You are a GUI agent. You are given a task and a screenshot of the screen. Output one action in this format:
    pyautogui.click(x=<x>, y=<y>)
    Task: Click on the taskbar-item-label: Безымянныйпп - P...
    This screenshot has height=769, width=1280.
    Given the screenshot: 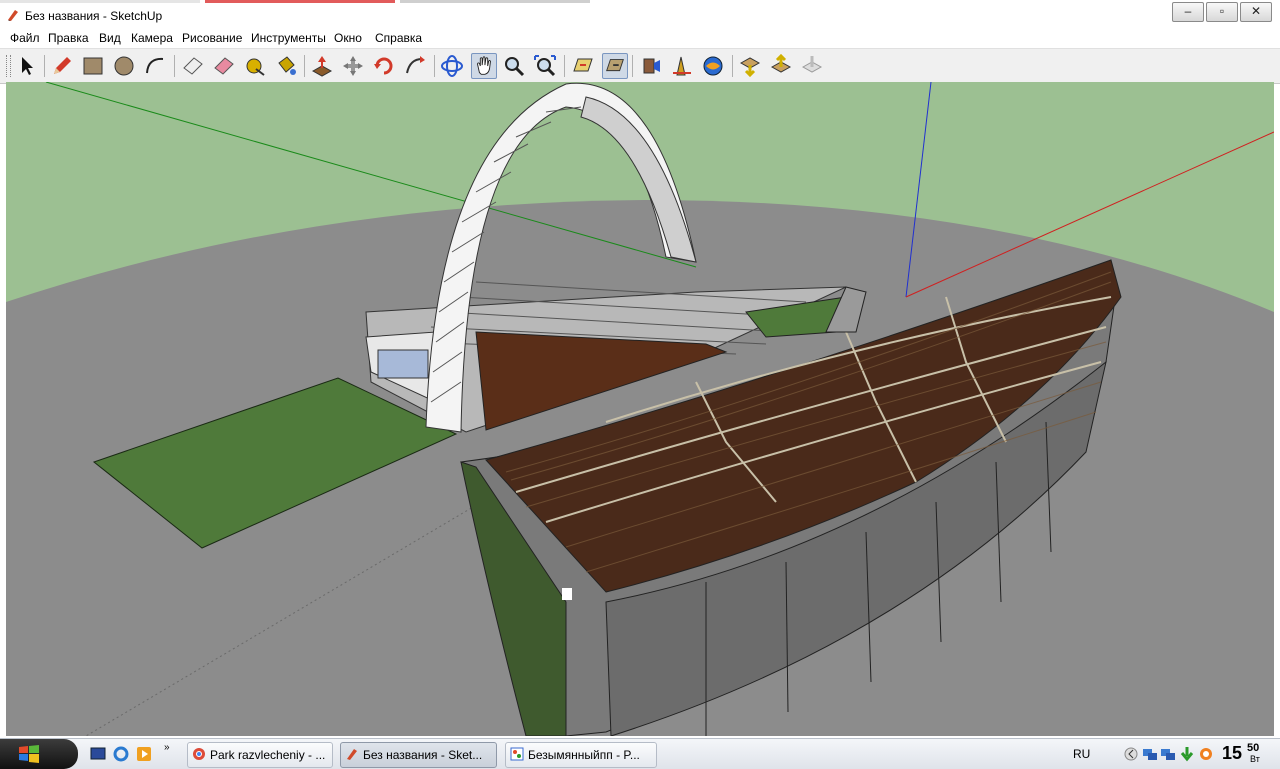 What is the action you would take?
    pyautogui.click(x=584, y=755)
    